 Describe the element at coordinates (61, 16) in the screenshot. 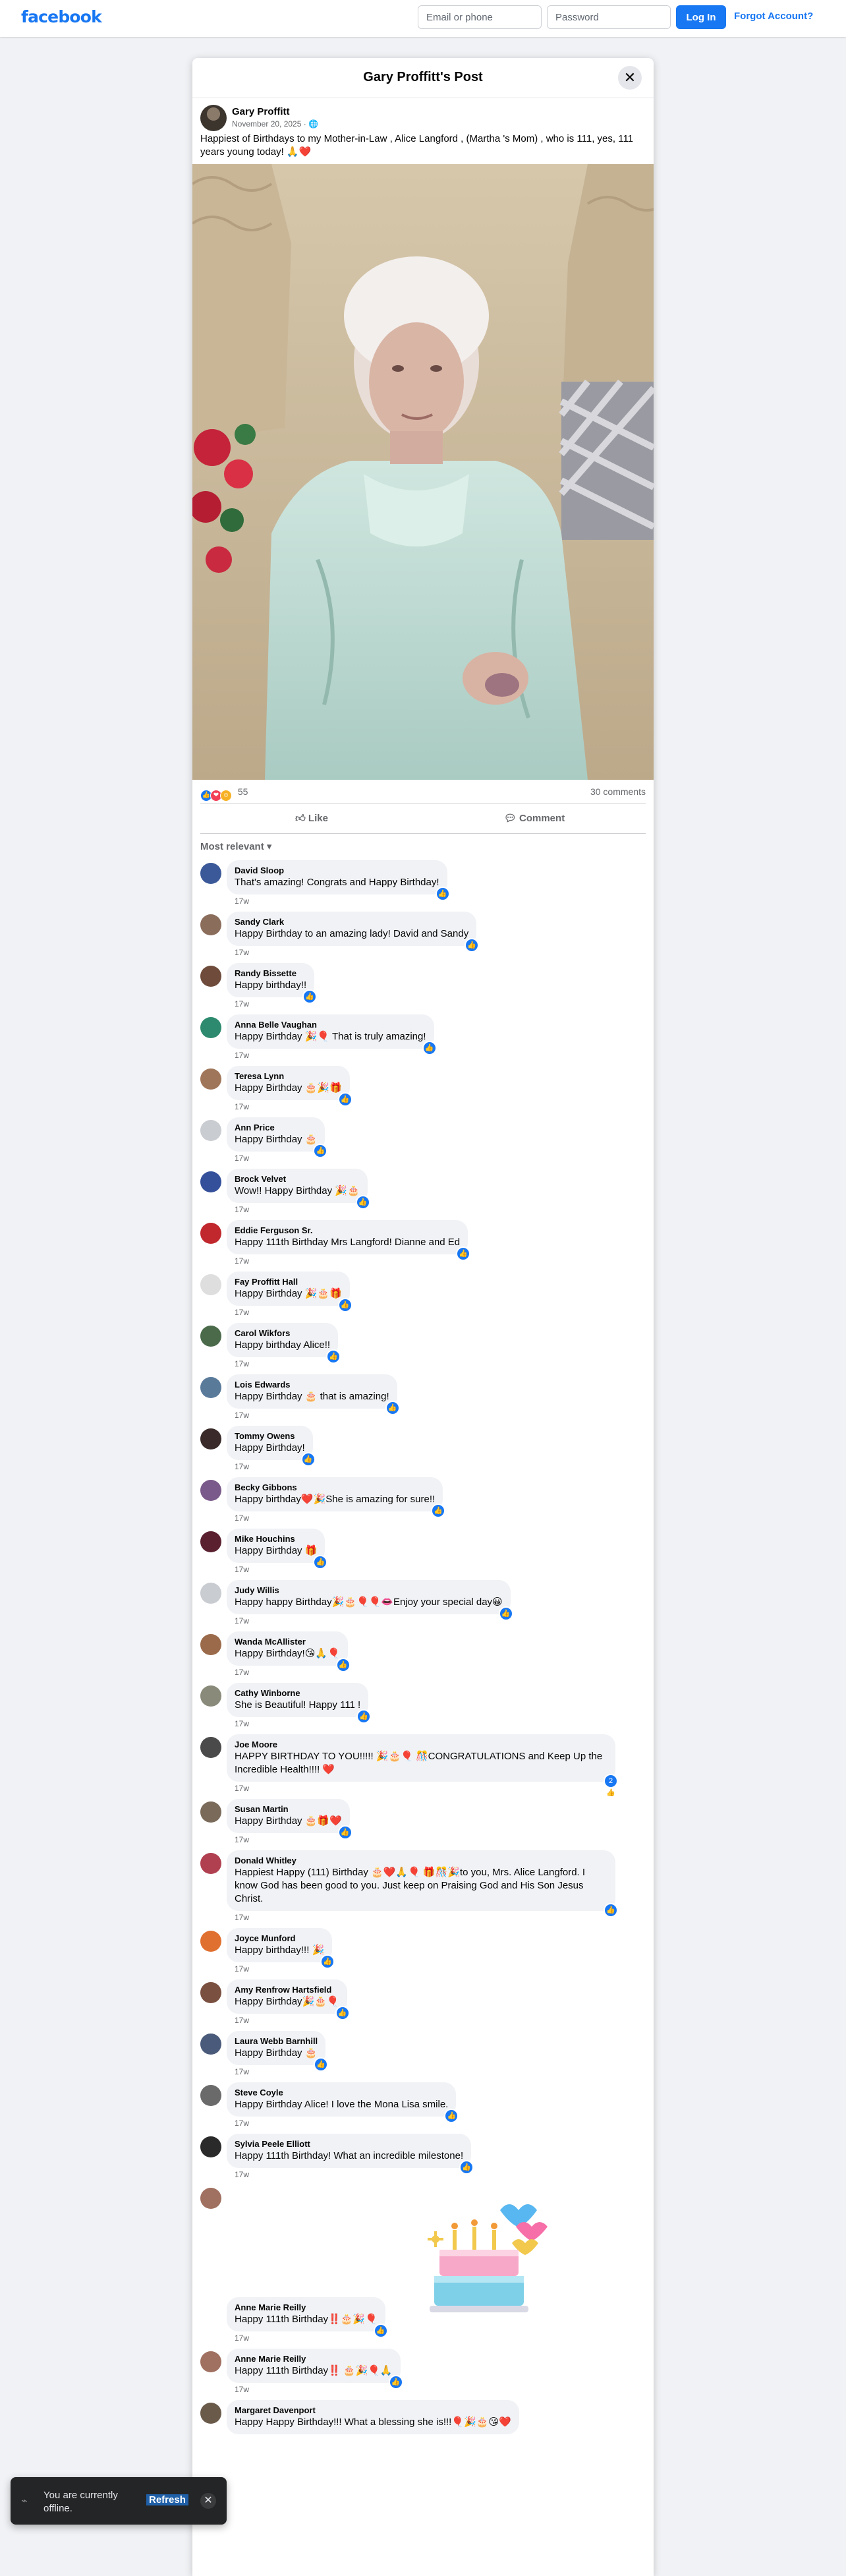

I see `facebook-logo: facebook` at that location.